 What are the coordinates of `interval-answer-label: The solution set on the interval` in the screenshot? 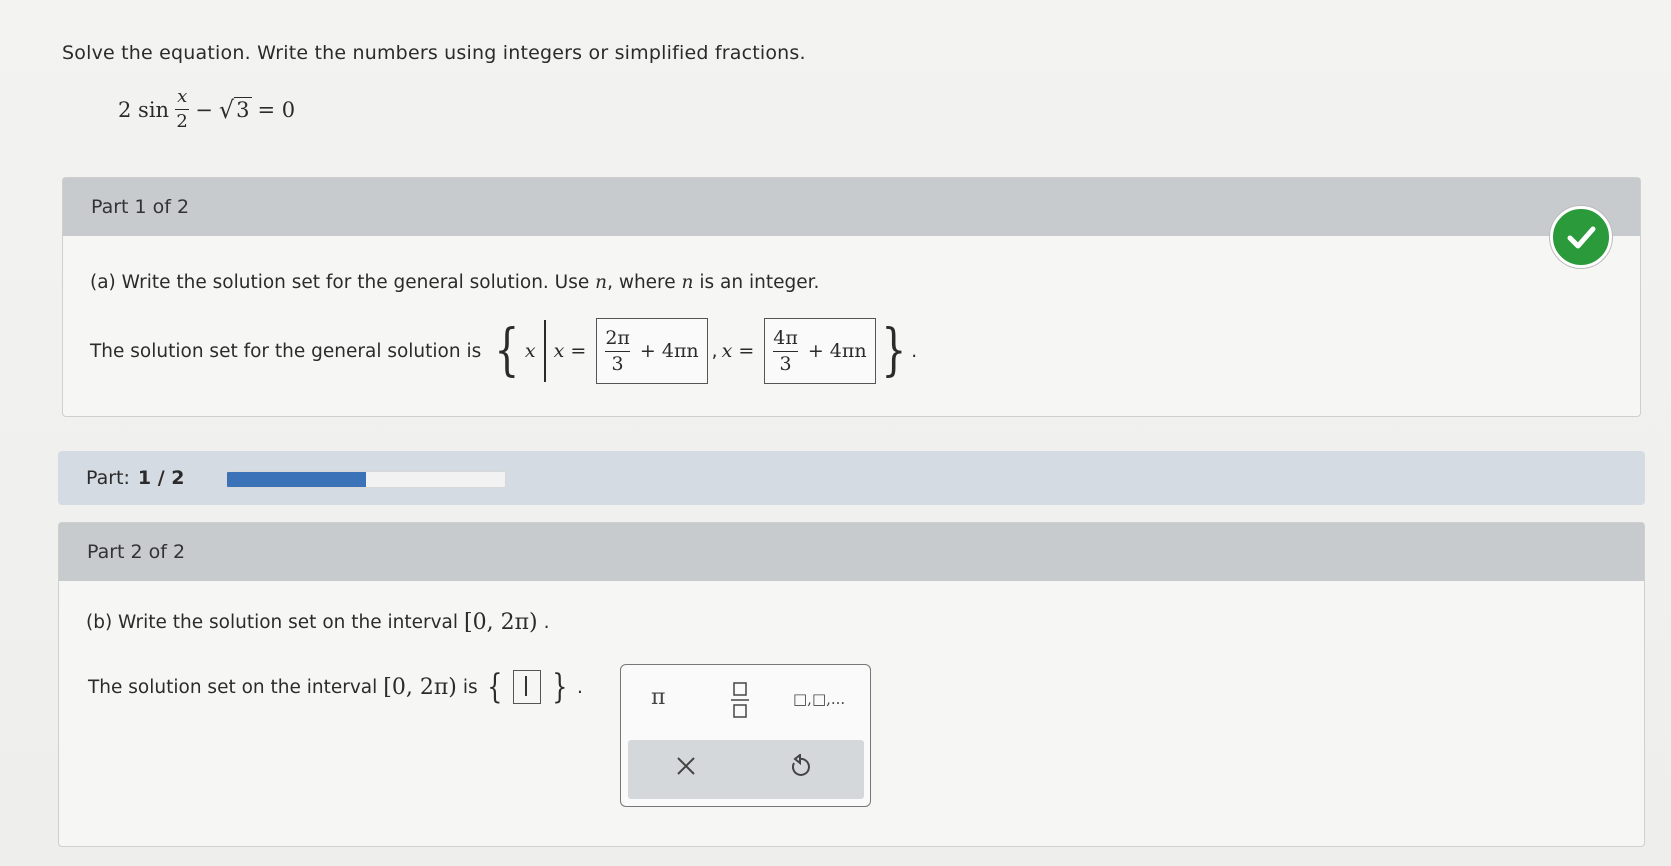 It's located at (233, 687).